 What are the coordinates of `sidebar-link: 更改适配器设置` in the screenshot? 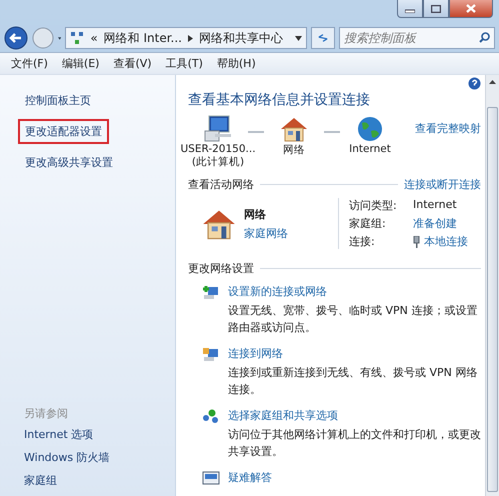 It's located at (63, 131).